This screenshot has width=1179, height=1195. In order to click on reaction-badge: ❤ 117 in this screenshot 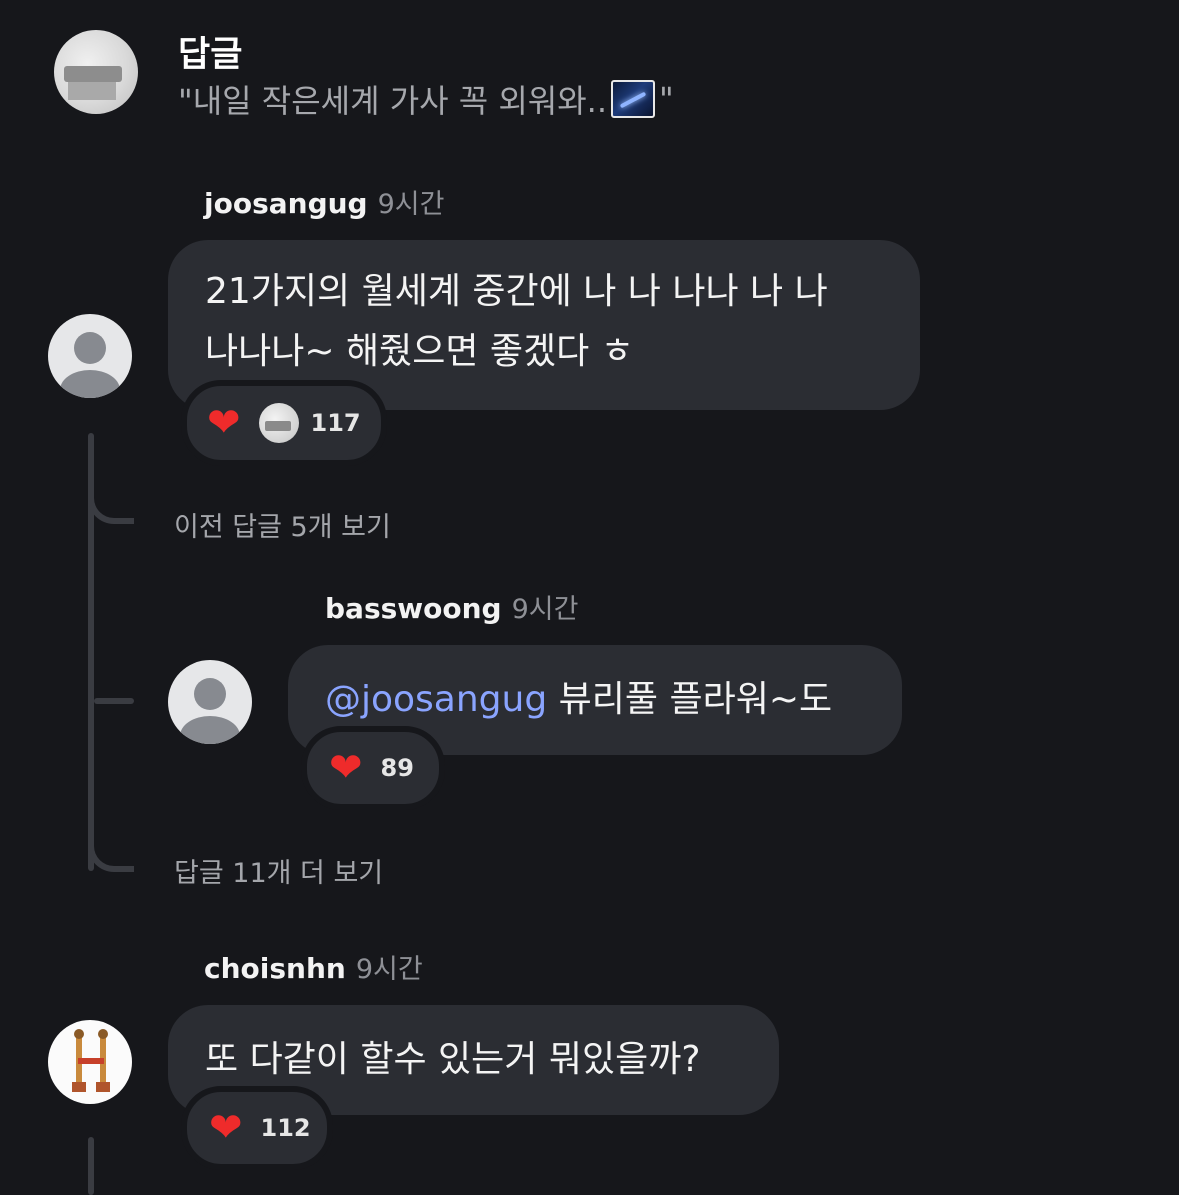, I will do `click(284, 423)`.